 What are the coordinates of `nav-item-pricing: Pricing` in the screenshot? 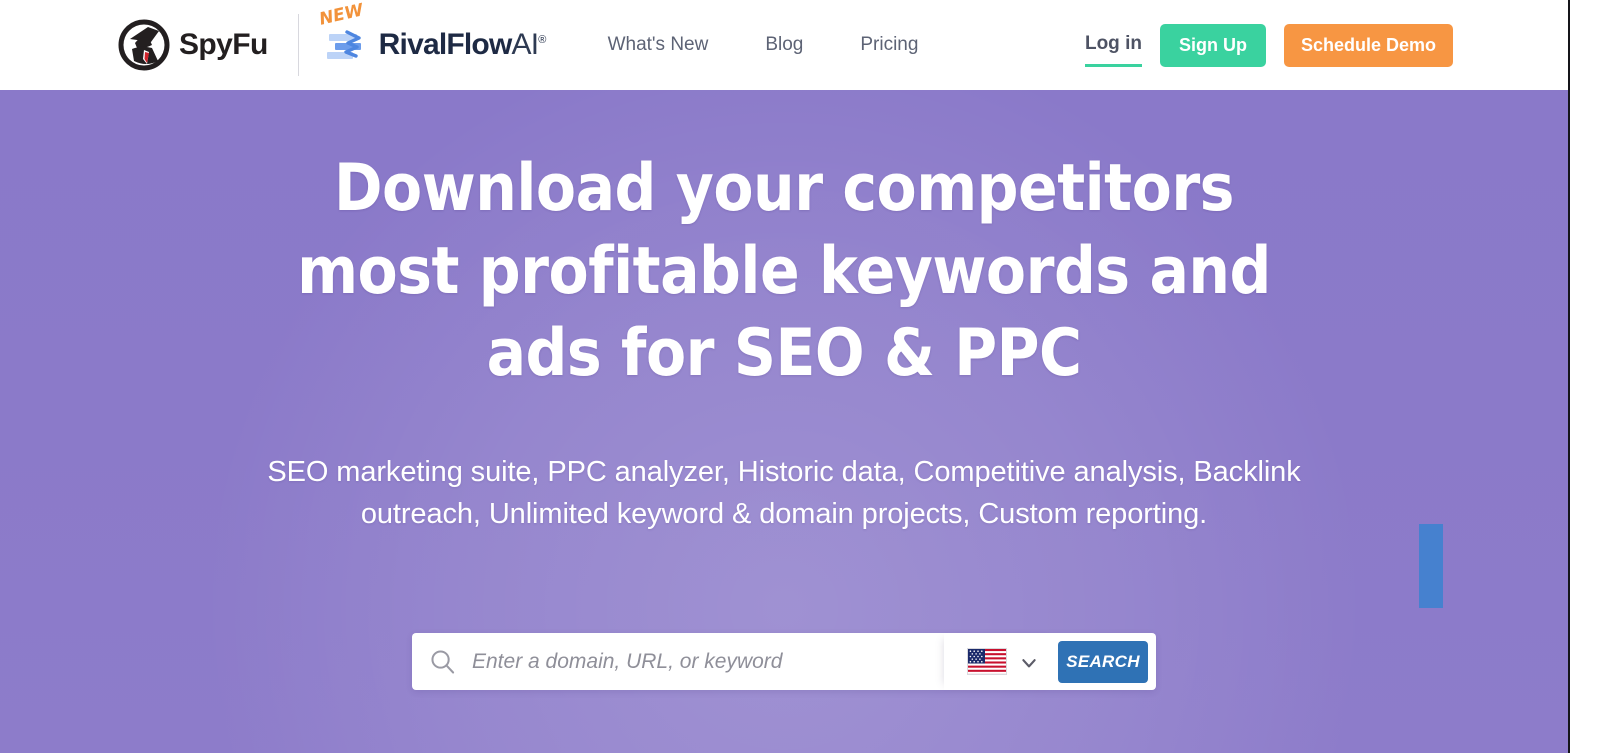 It's located at (889, 45).